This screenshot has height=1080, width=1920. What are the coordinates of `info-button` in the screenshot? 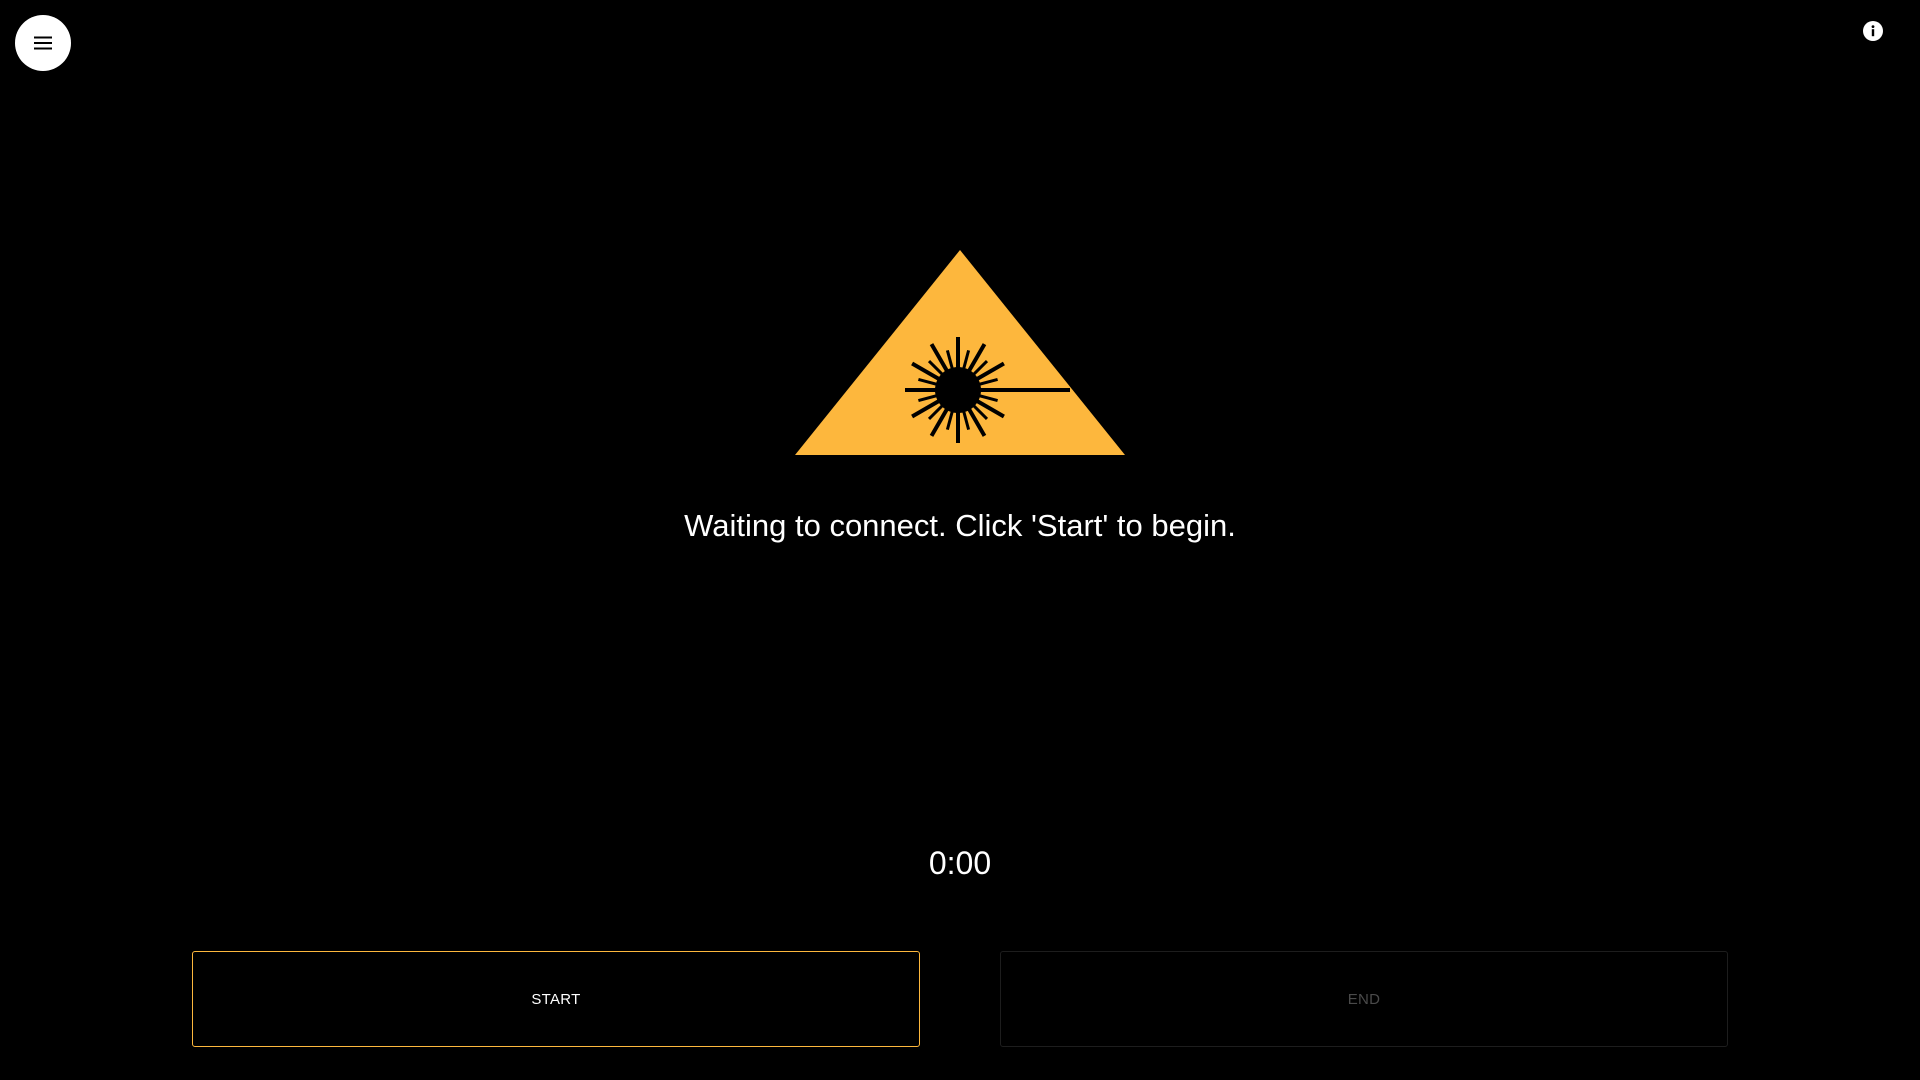 It's located at (1873, 33).